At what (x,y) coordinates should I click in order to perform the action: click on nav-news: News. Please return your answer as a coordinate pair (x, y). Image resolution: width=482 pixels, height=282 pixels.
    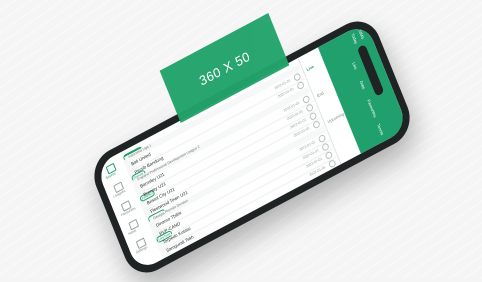
    Looking at the image, I should click on (134, 227).